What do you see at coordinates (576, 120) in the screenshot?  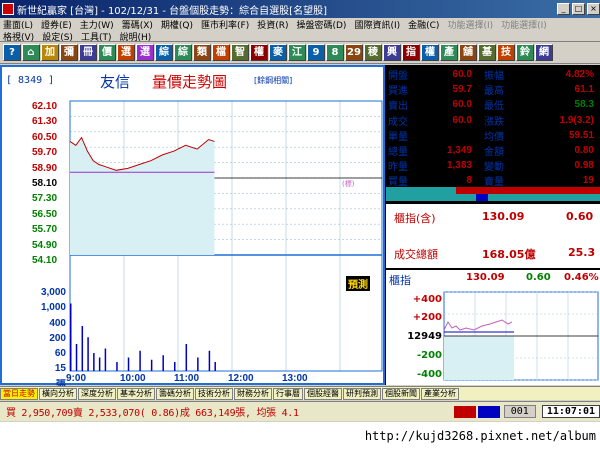 I see `quote-value: 1.9(3.2)` at bounding box center [576, 120].